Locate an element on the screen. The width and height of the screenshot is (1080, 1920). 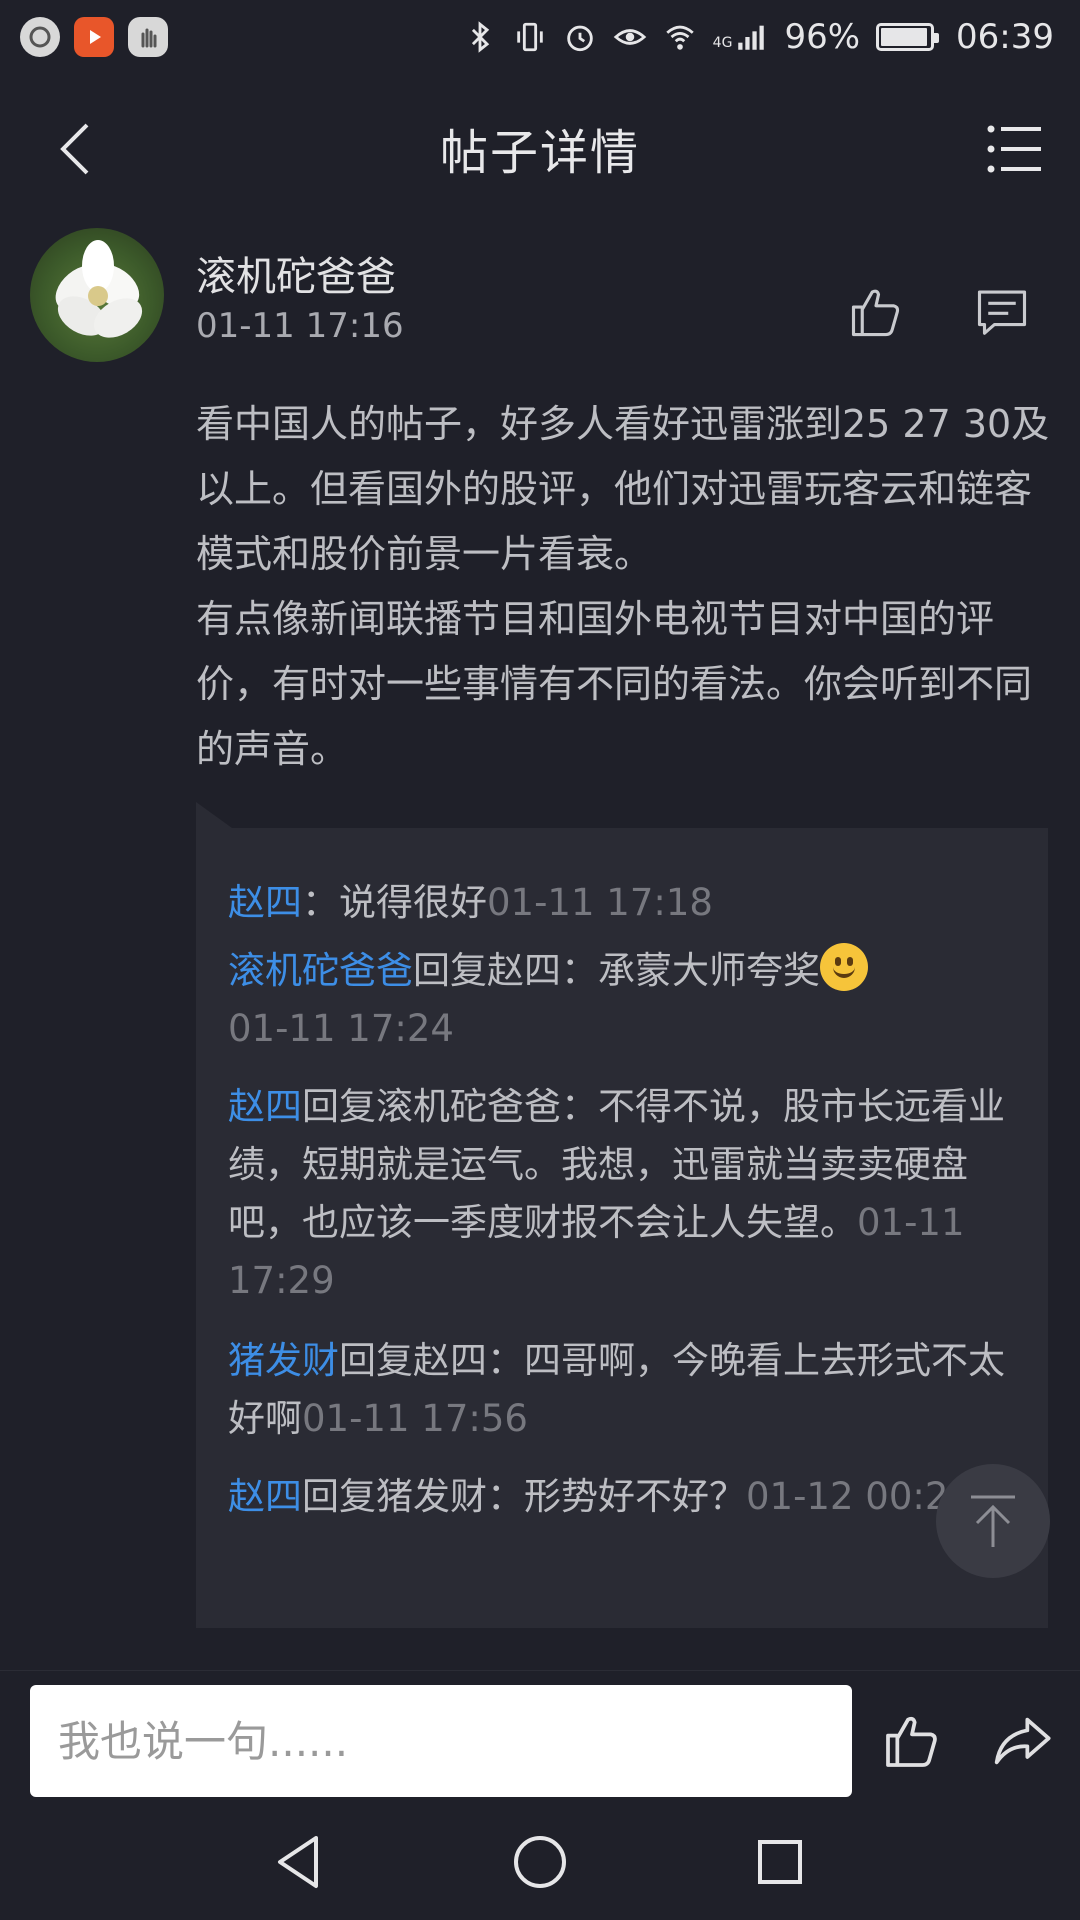
avatar is located at coordinates (97, 295).